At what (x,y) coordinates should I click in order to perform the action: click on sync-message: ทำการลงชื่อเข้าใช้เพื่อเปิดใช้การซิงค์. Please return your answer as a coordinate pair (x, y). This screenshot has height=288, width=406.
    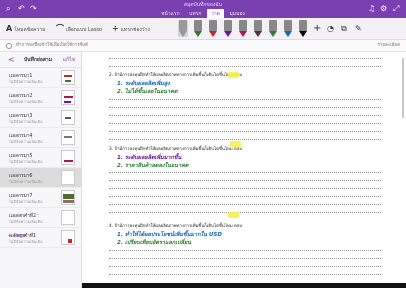
    Looking at the image, I should click on (52, 45).